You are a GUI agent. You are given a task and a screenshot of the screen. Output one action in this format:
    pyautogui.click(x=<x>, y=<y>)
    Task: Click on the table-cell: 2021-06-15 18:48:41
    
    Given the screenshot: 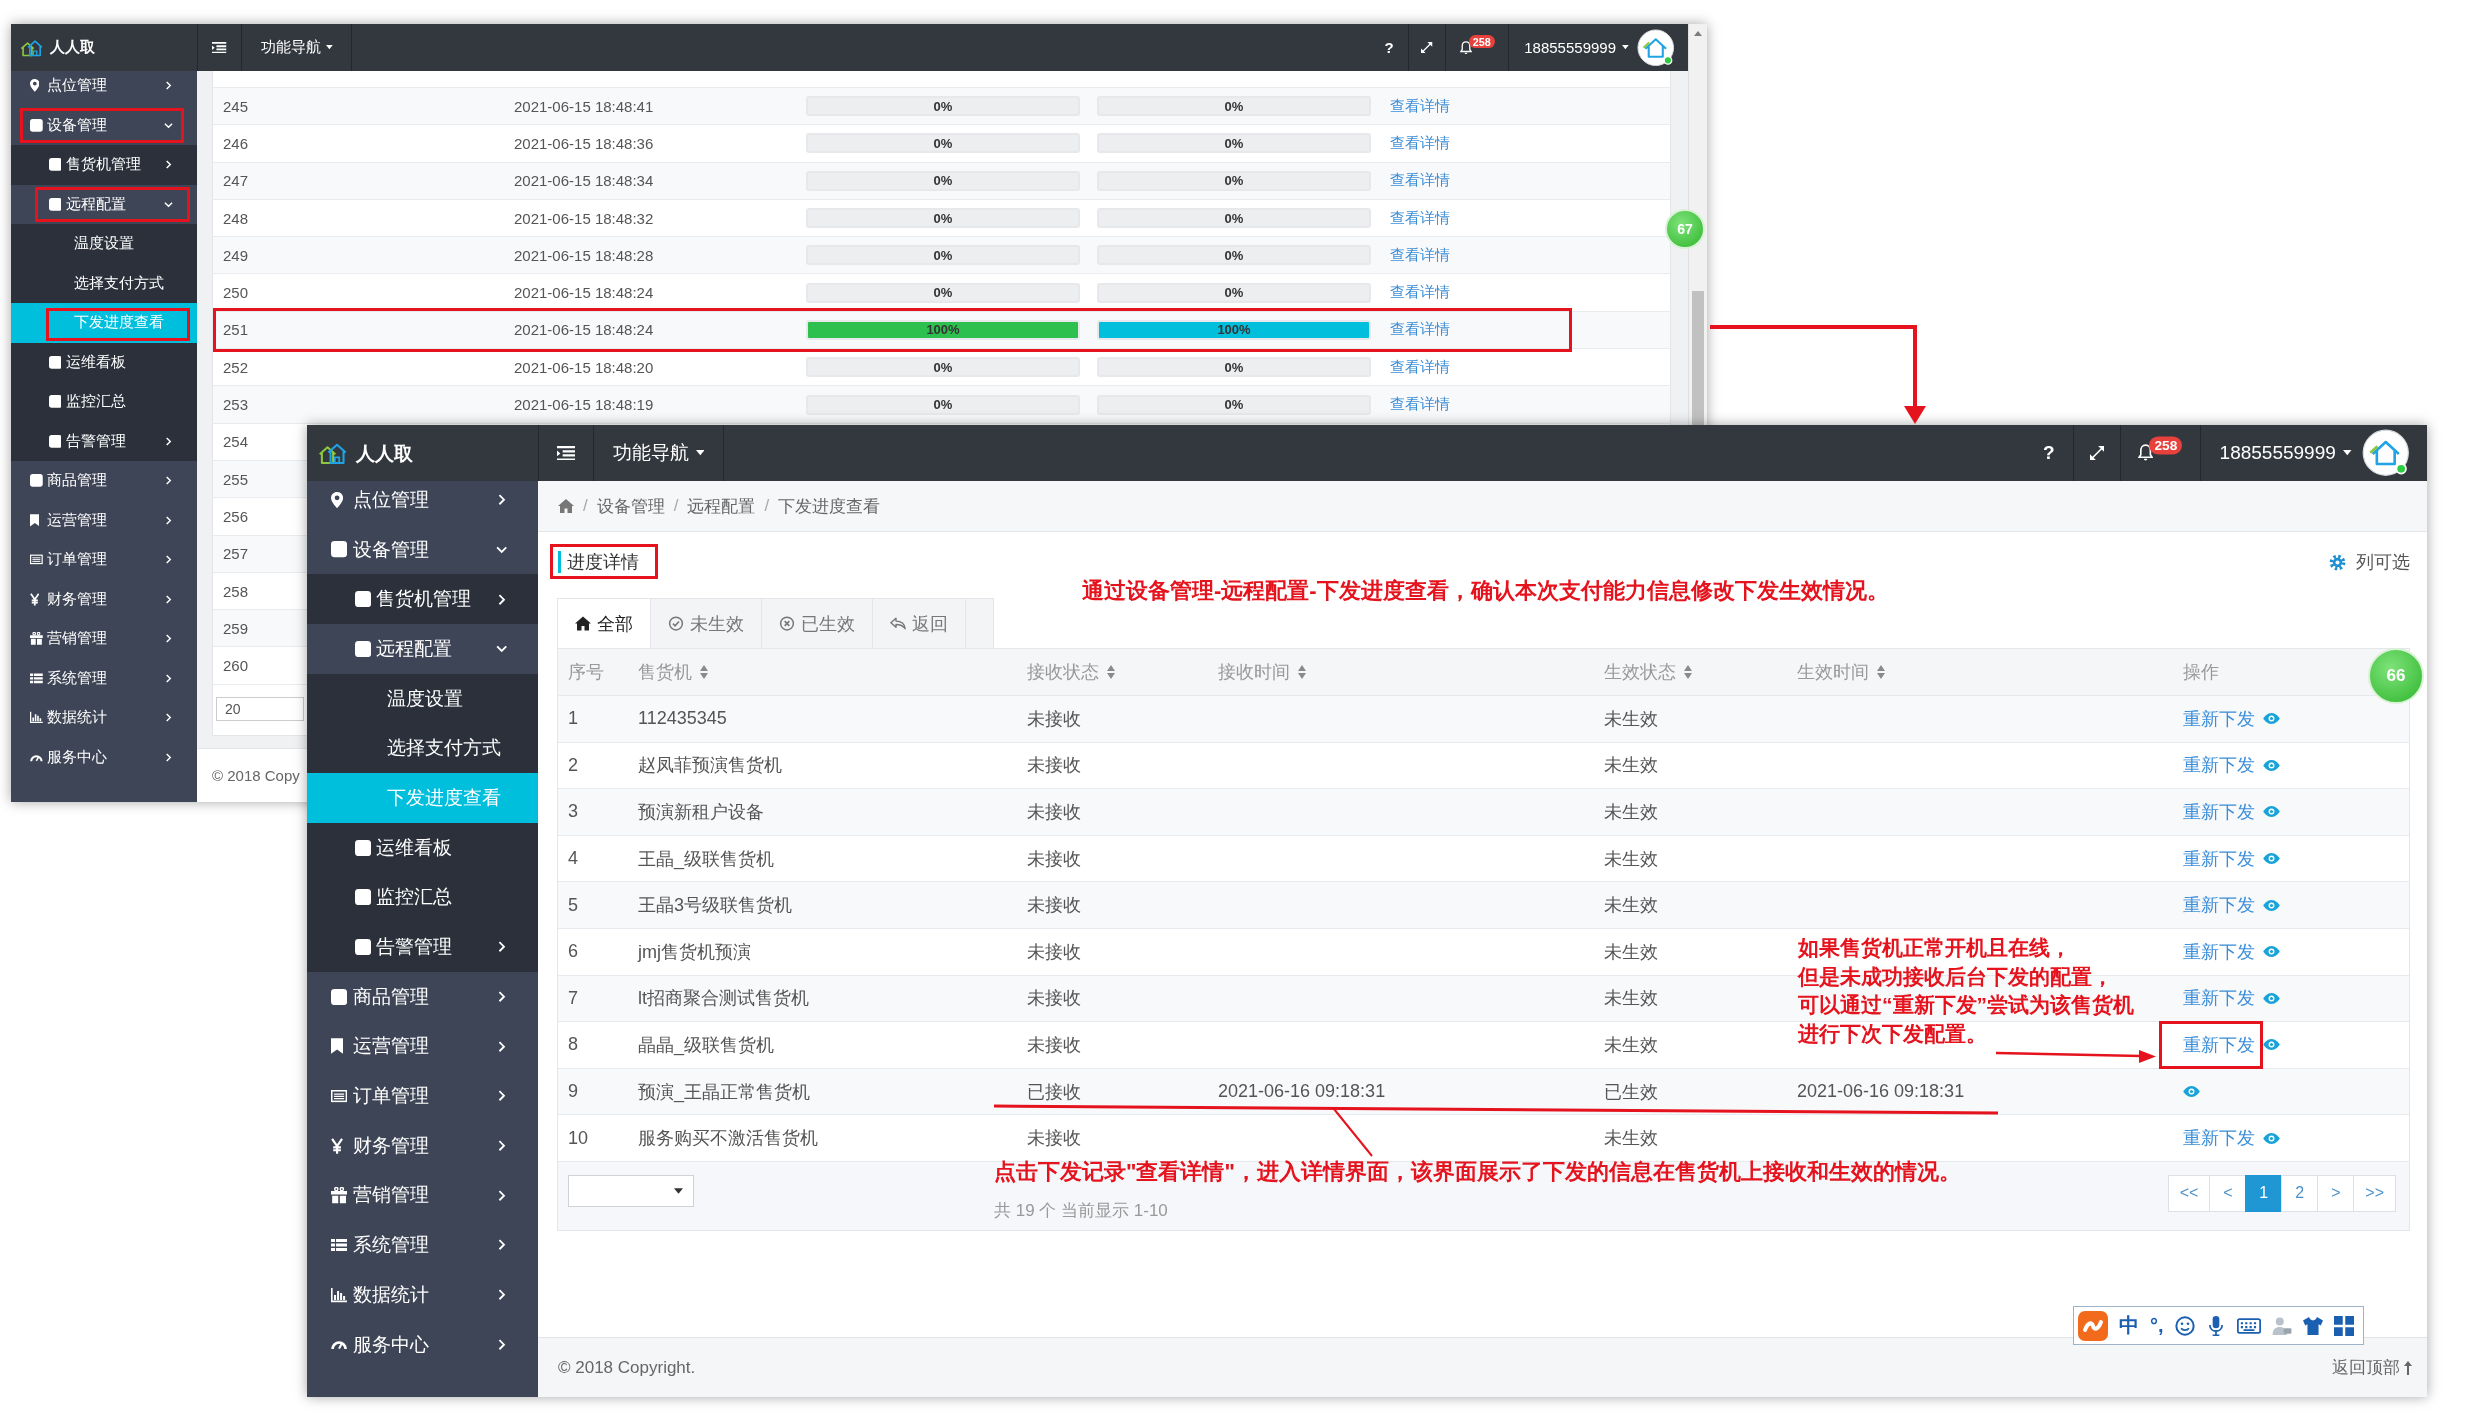 What is the action you would take?
    pyautogui.click(x=584, y=106)
    